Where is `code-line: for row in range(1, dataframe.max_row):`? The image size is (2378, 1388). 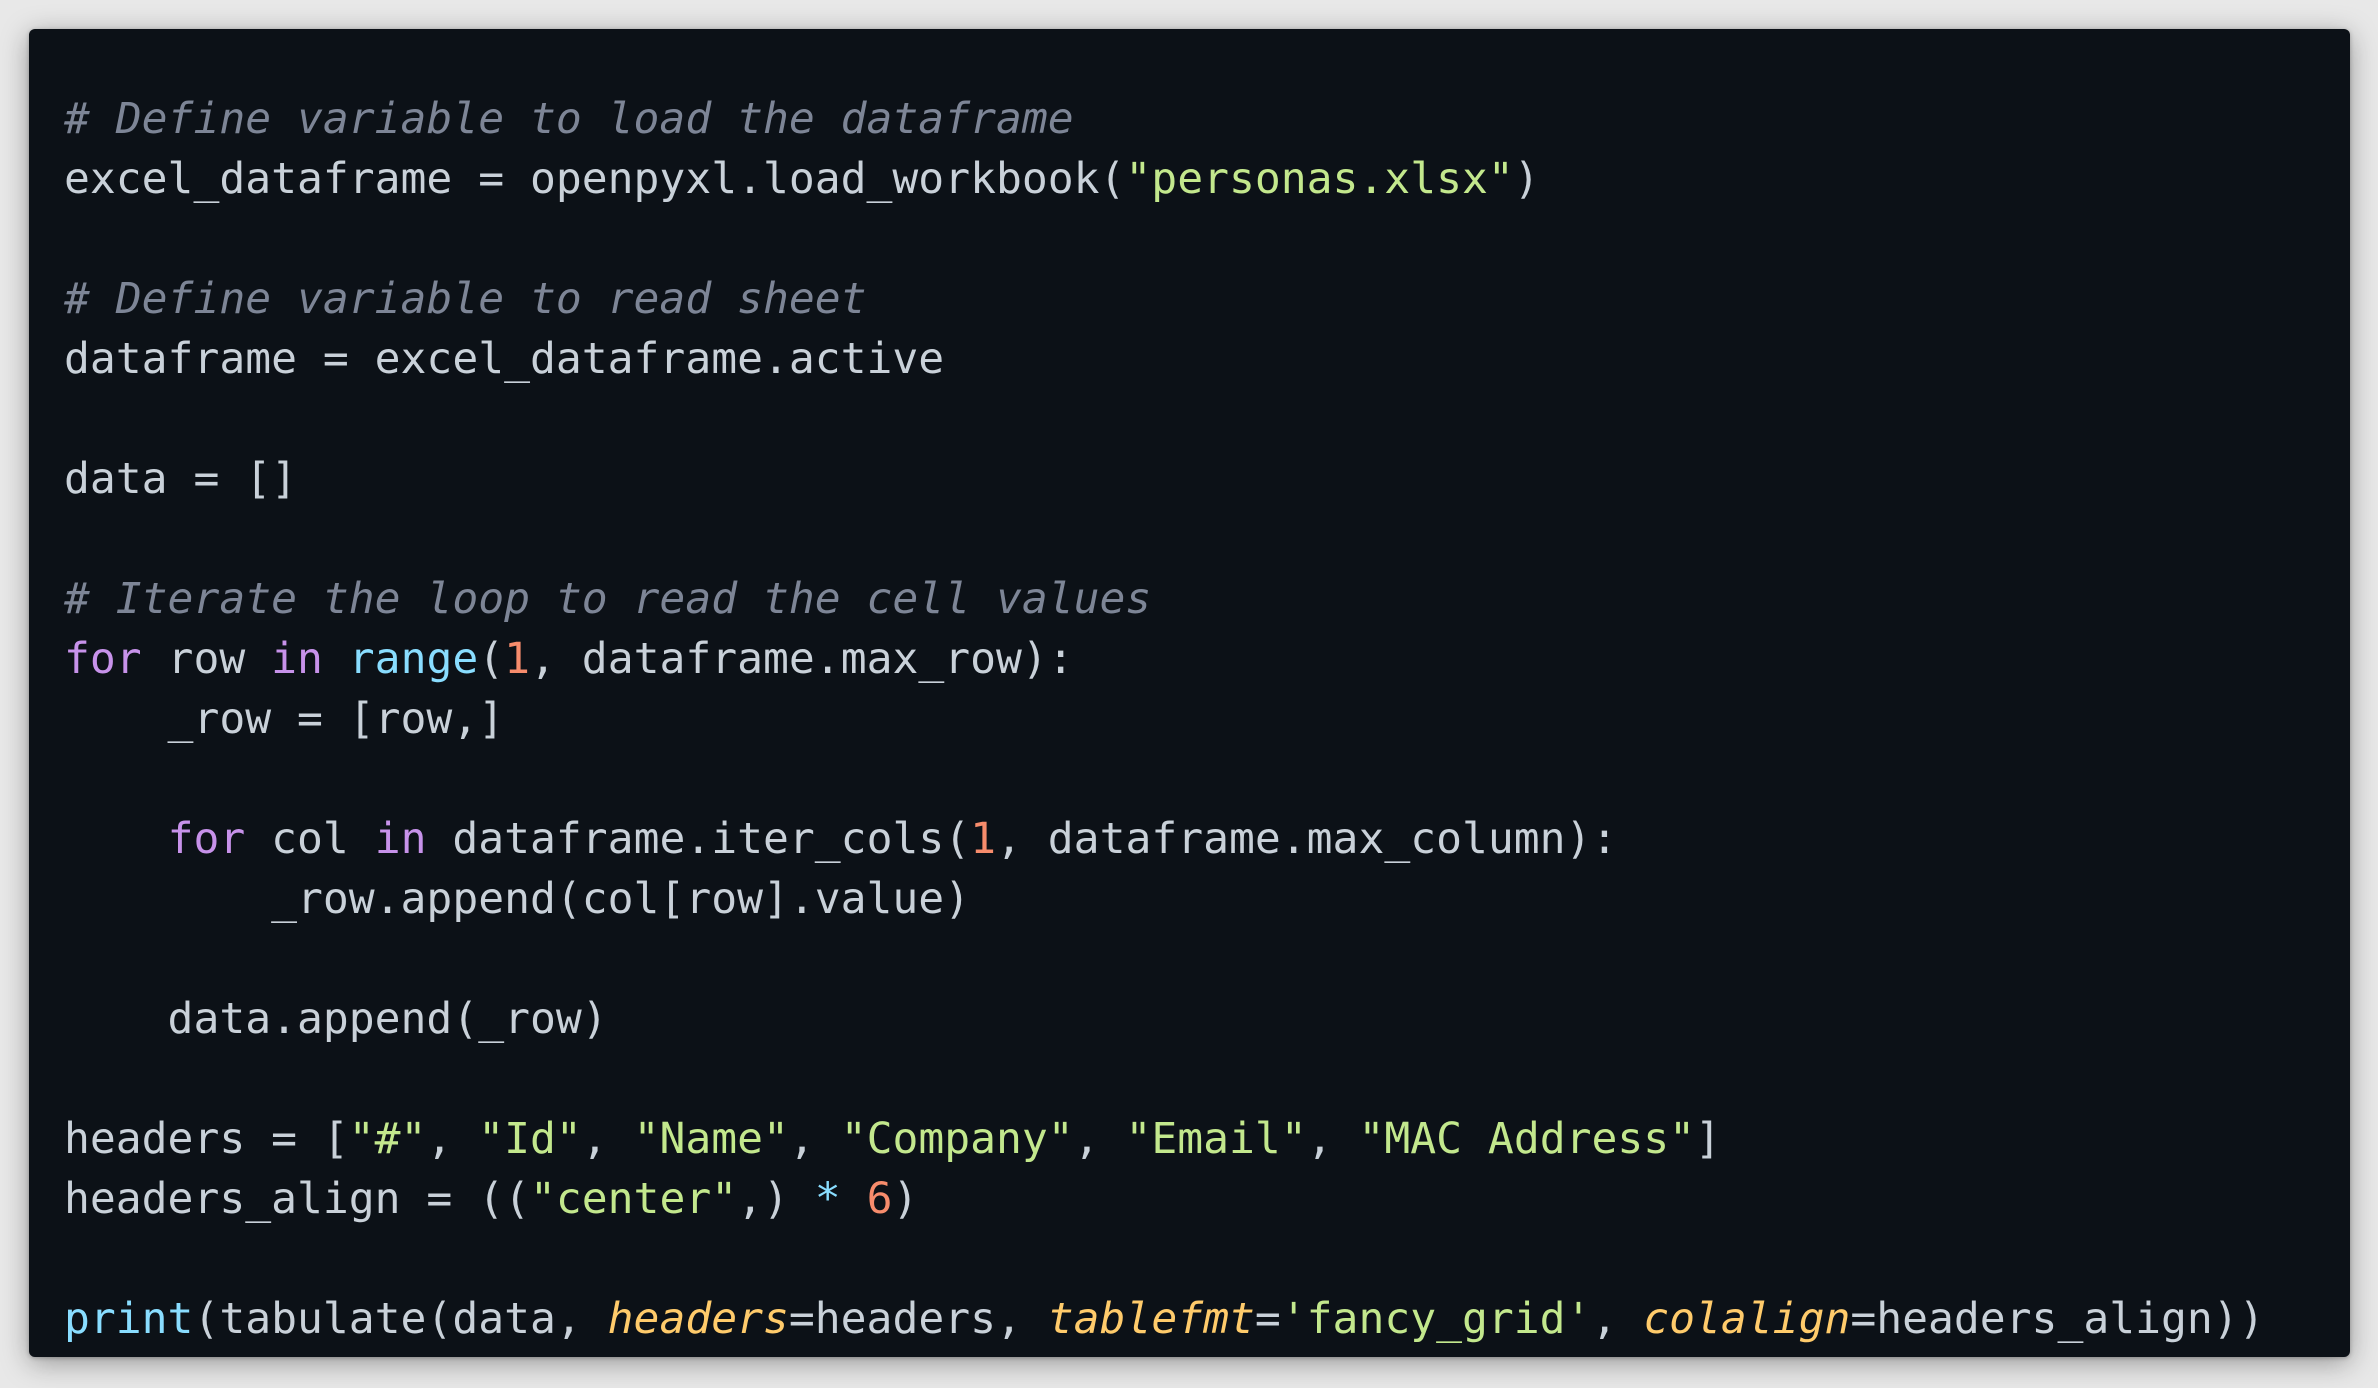
code-line: for row in range(1, dataframe.max_row): is located at coordinates (1164, 659).